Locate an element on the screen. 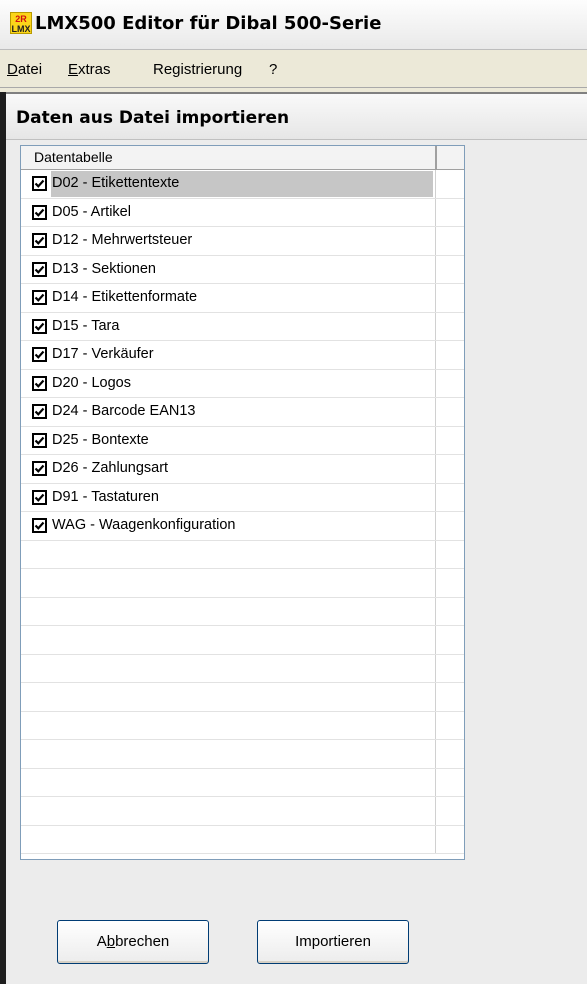 This screenshot has height=984, width=587. title-bar: 2R LMX LMX500 Editor für Dibal 500-Serie is located at coordinates (293, 25).